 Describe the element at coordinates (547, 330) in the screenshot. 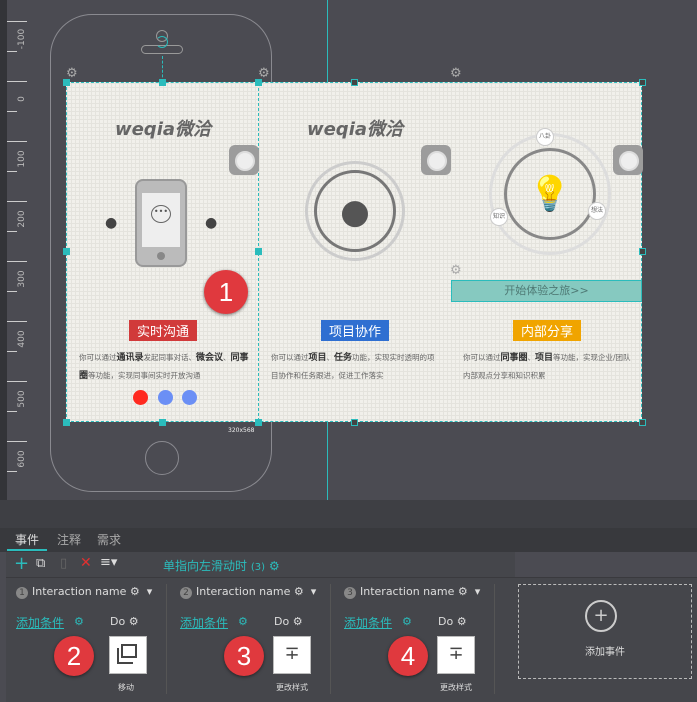

I see `feature-badge: 内部分享` at that location.